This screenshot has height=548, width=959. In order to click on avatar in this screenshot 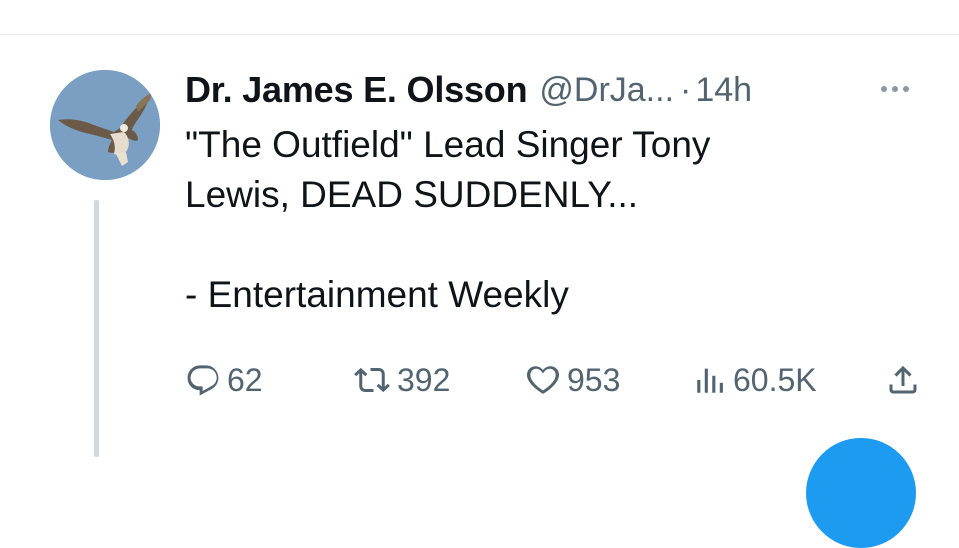, I will do `click(105, 125)`.